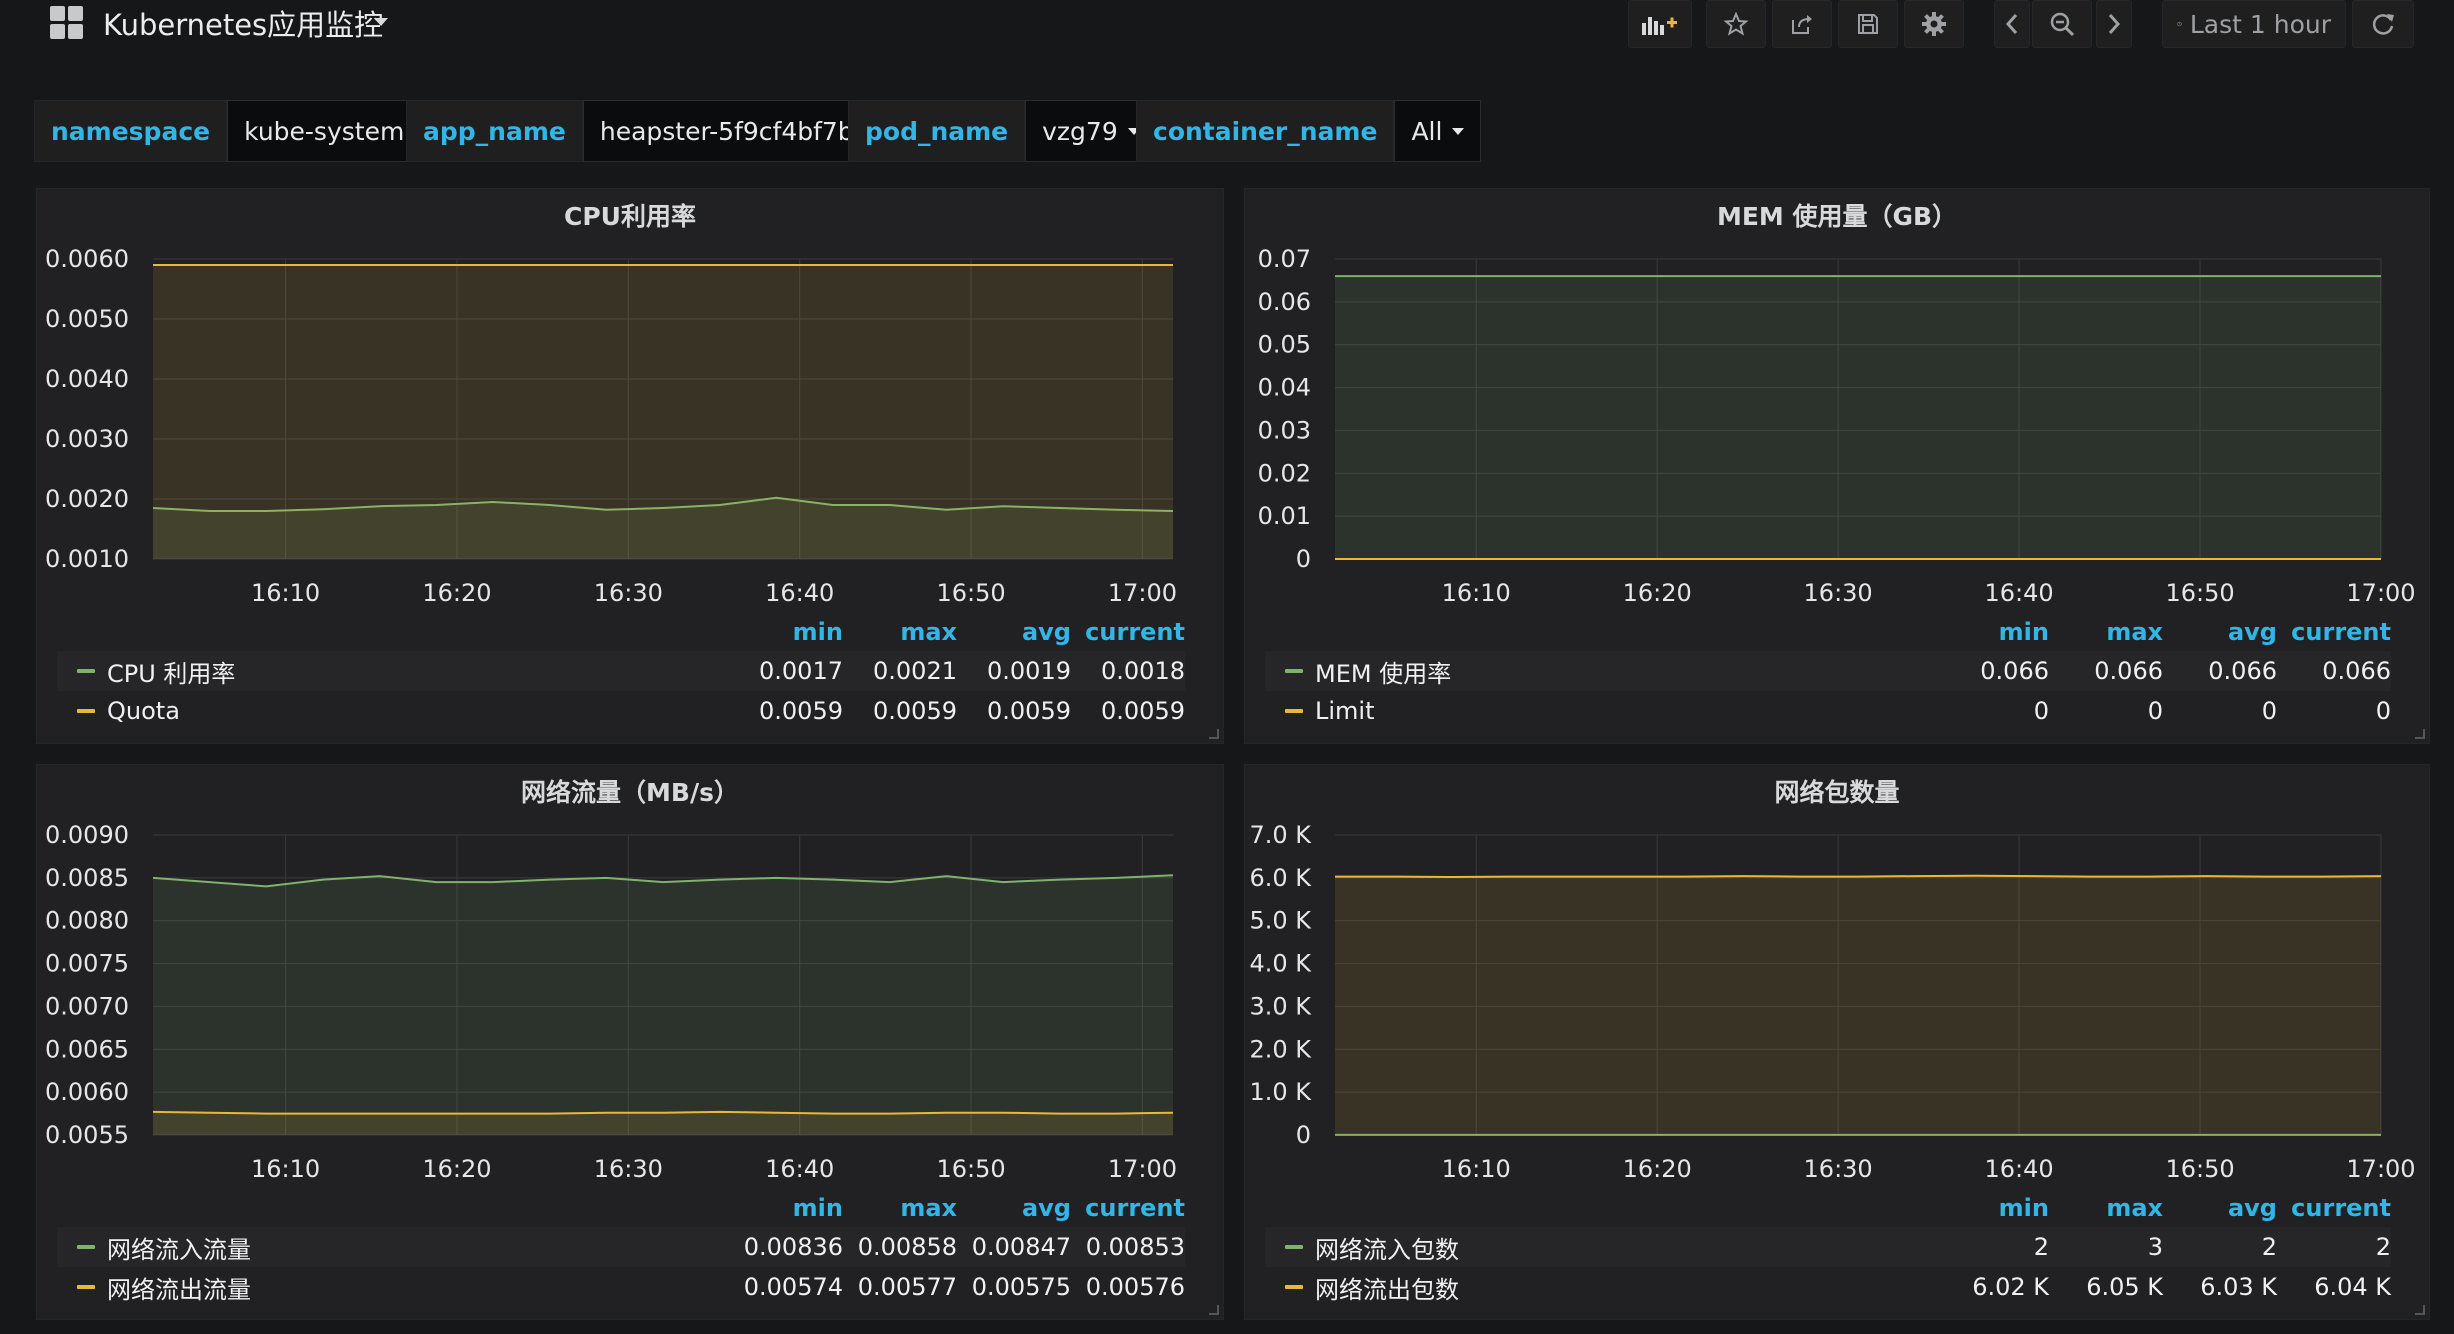 Image resolution: width=2454 pixels, height=1334 pixels. I want to click on legend-series: 网络流入流量, so click(393, 1247).